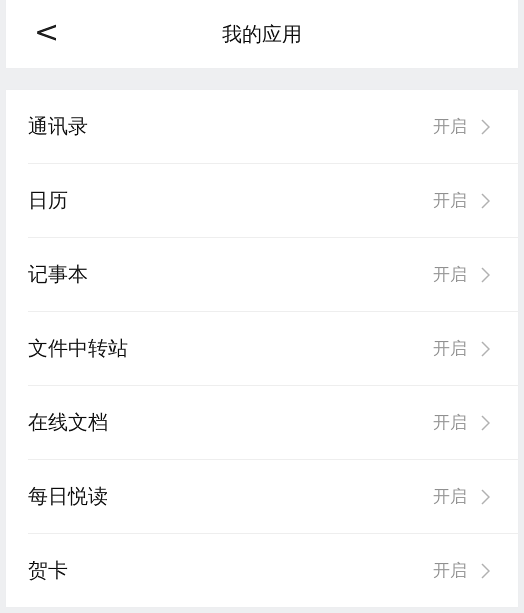  What do you see at coordinates (230, 200) in the screenshot?
I see `app-name: 日历` at bounding box center [230, 200].